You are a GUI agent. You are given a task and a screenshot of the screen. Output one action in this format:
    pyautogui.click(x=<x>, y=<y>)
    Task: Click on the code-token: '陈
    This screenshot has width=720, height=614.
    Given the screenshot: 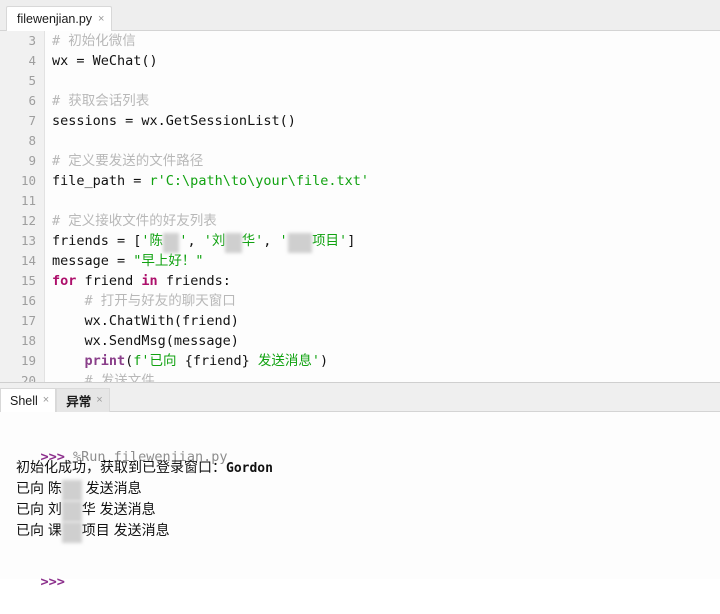 What is the action you would take?
    pyautogui.click(x=152, y=241)
    